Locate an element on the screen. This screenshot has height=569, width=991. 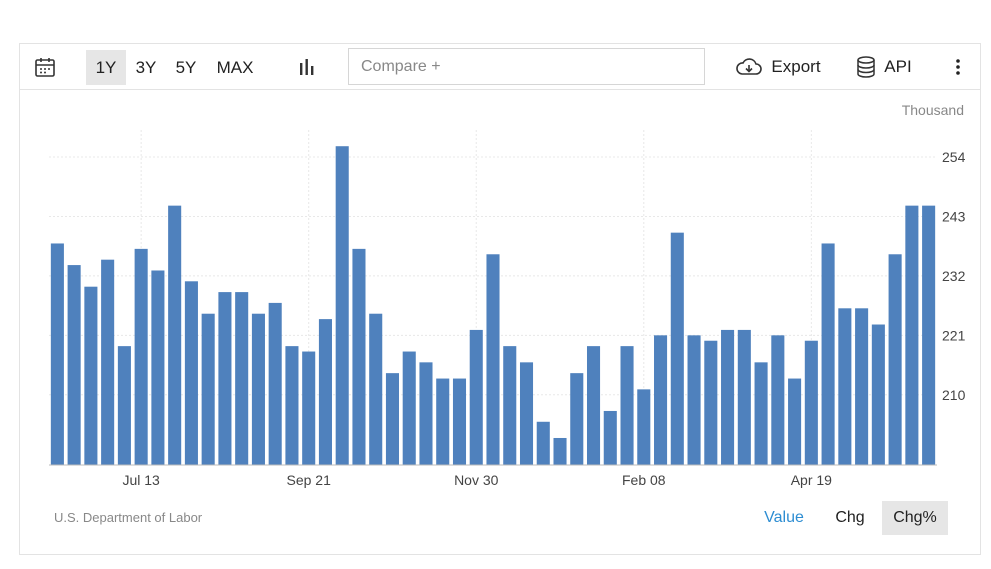
y-tick-label: 210 is located at coordinates (954, 395).